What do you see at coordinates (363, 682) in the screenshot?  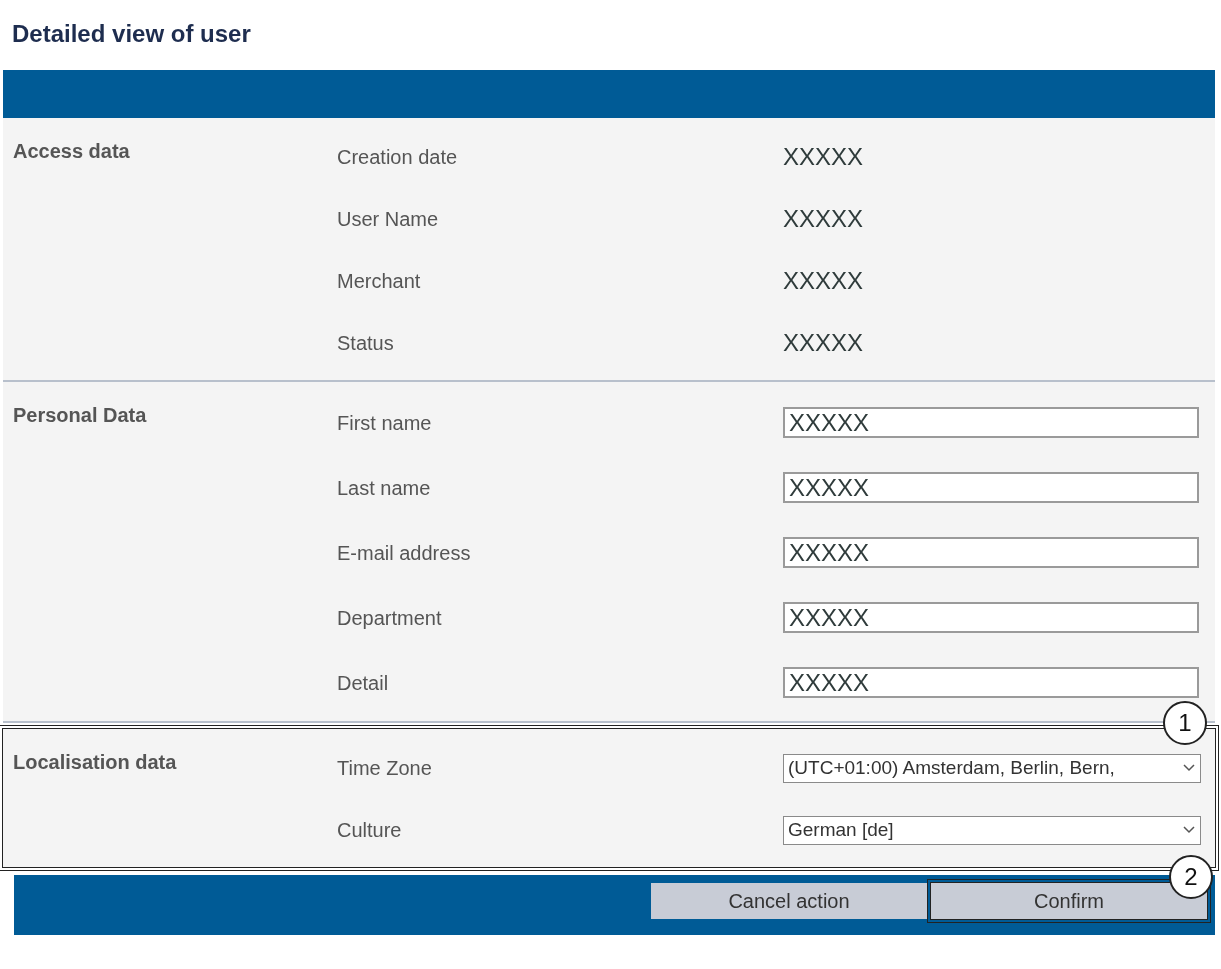 I see `field-label: Detail` at bounding box center [363, 682].